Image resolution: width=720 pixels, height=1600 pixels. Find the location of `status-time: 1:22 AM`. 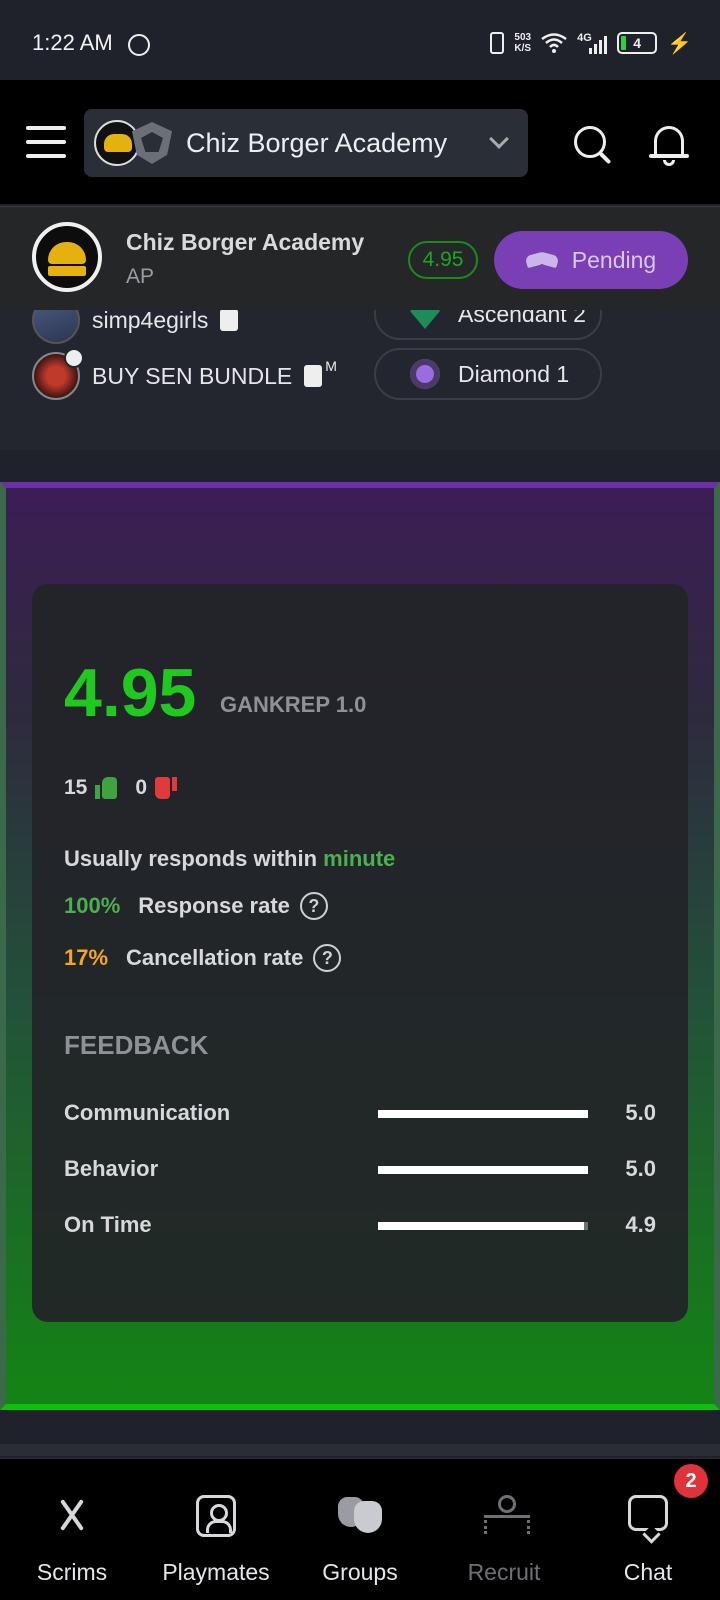

status-time: 1:22 AM is located at coordinates (72, 42).